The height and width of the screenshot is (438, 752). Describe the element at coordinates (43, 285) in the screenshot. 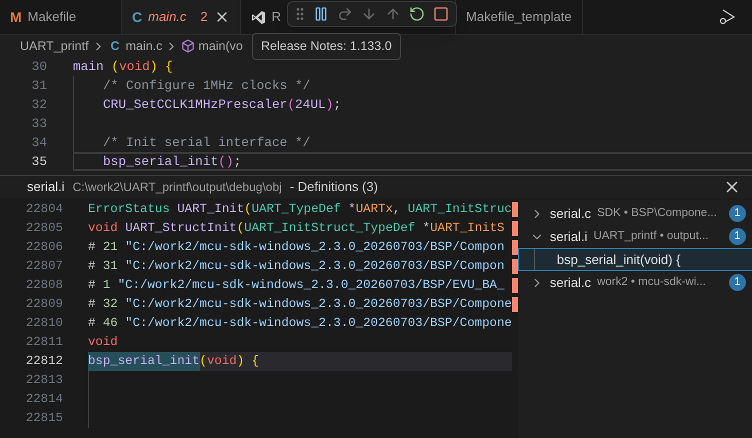

I see `line-number: 22808` at that location.